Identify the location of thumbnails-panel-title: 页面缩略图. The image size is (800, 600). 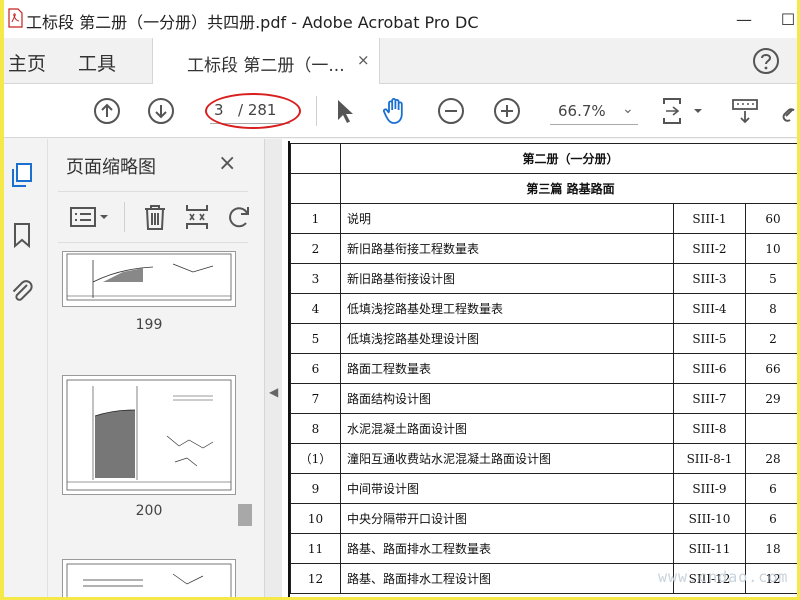
(111, 167).